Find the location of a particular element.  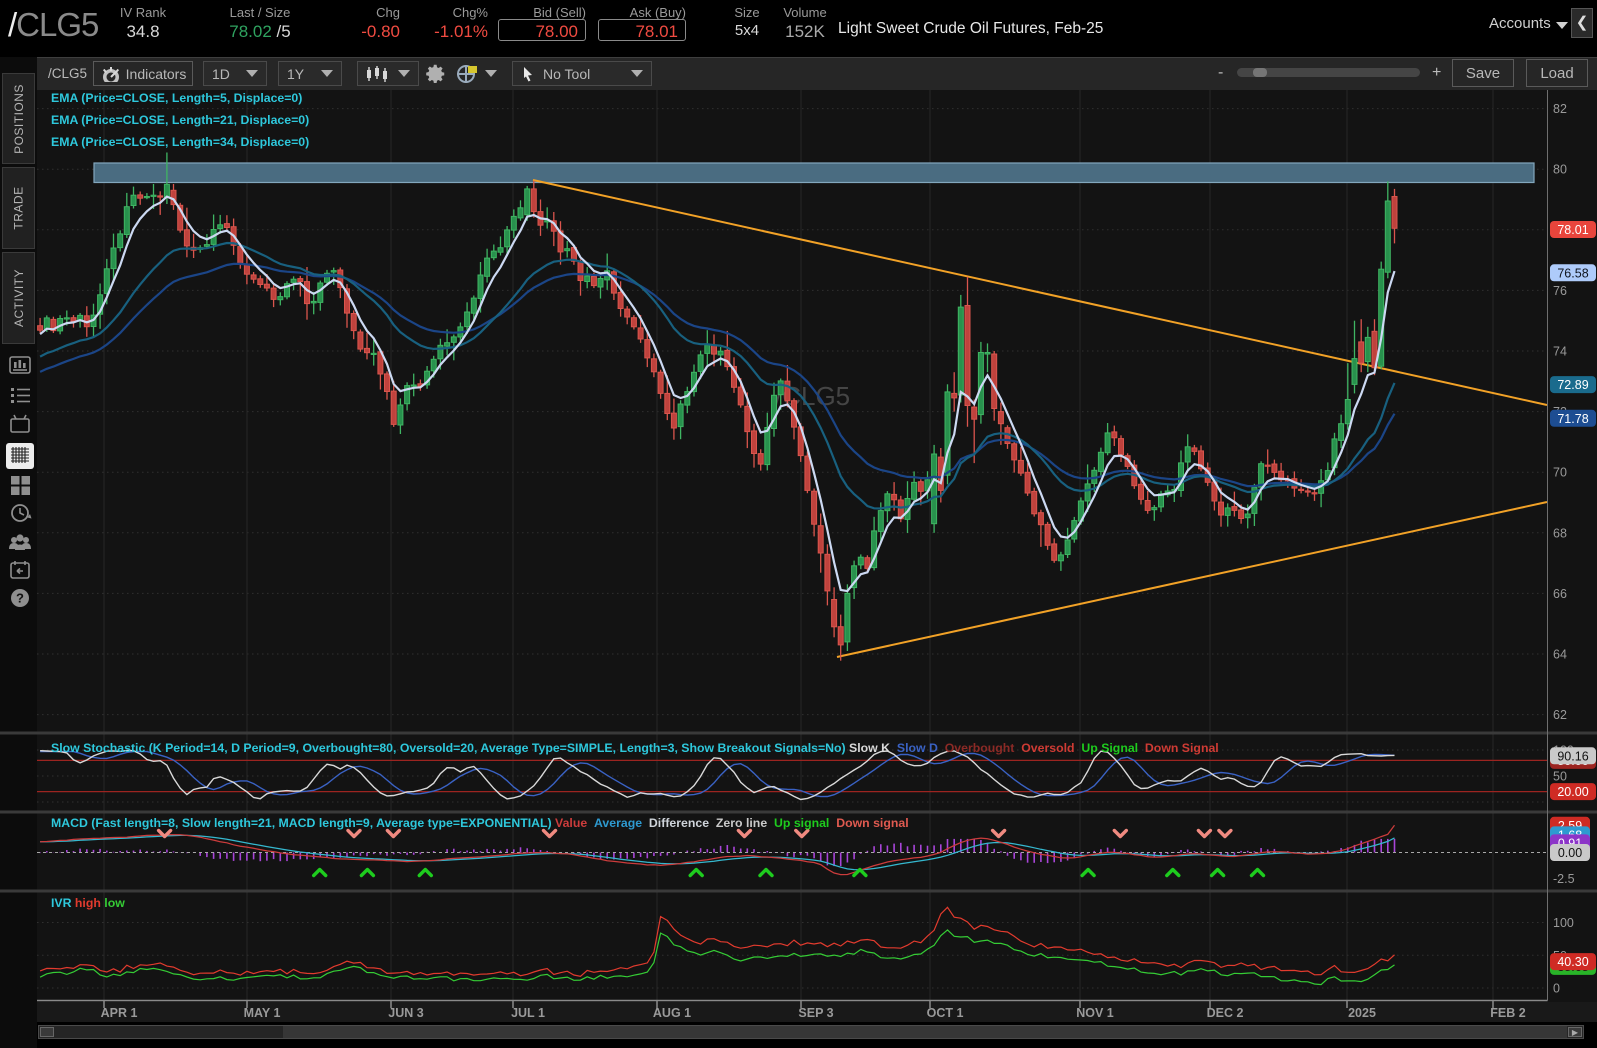

svg-text: 76.58 is located at coordinates (1572, 273).